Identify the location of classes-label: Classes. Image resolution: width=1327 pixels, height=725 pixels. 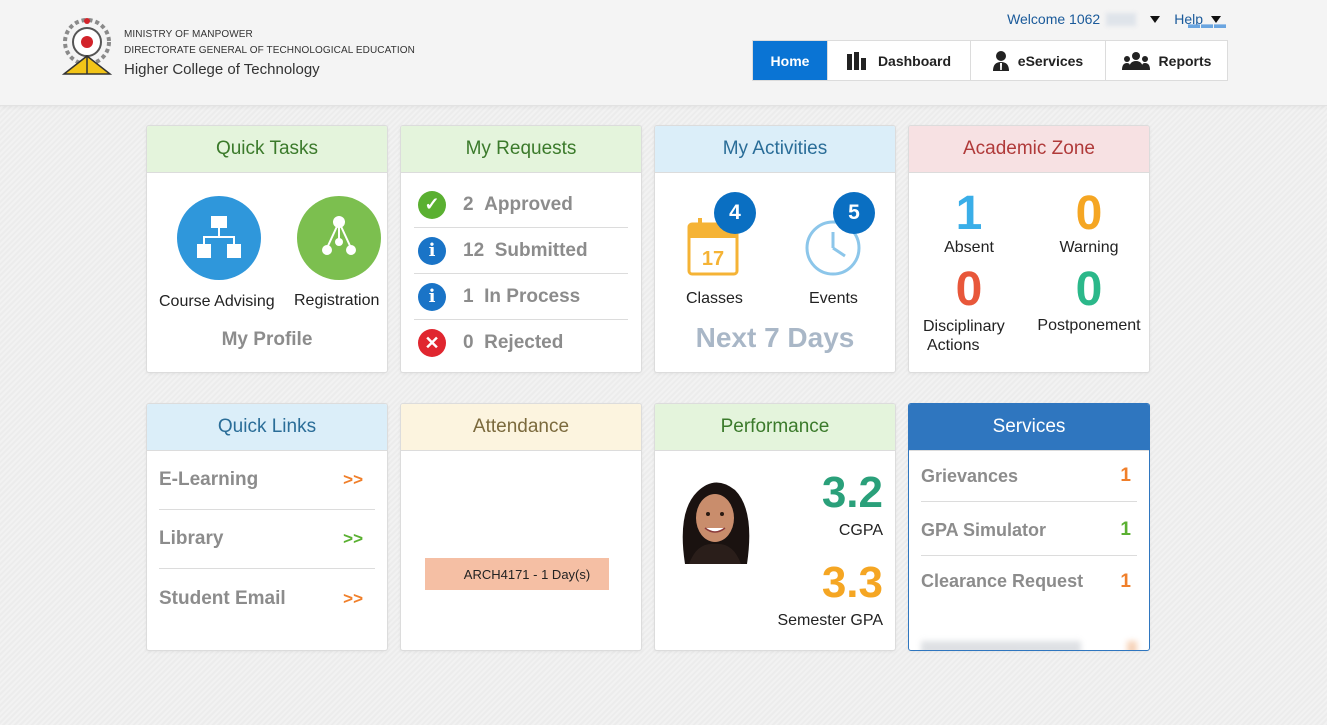
(714, 299).